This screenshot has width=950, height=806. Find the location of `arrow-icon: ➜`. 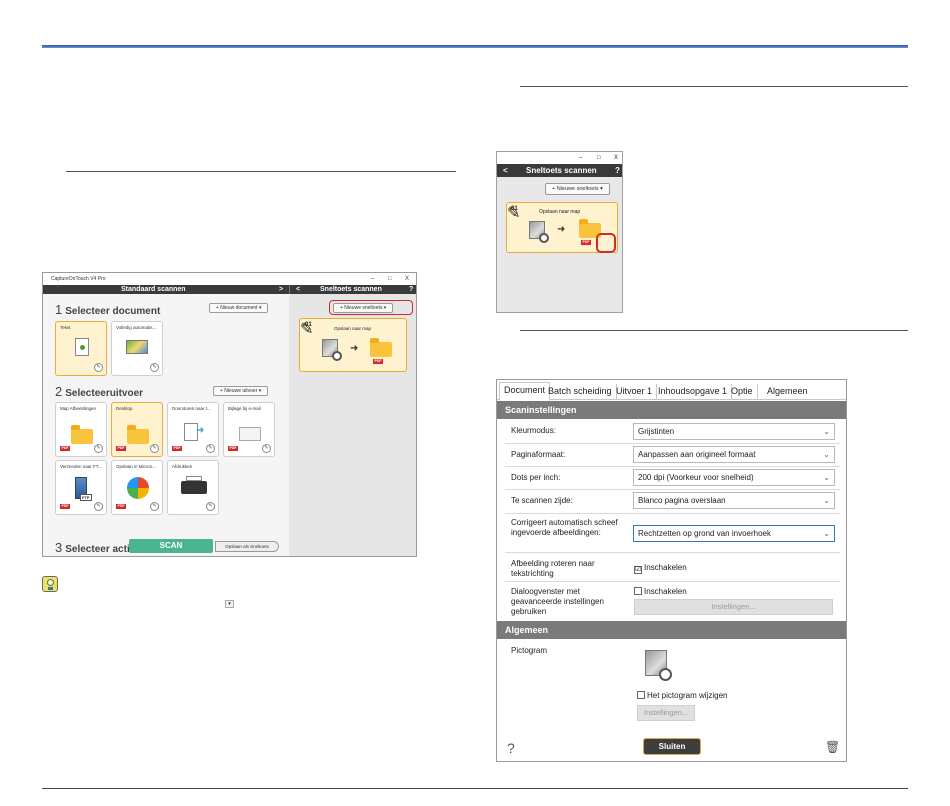

arrow-icon: ➜ is located at coordinates (561, 229).